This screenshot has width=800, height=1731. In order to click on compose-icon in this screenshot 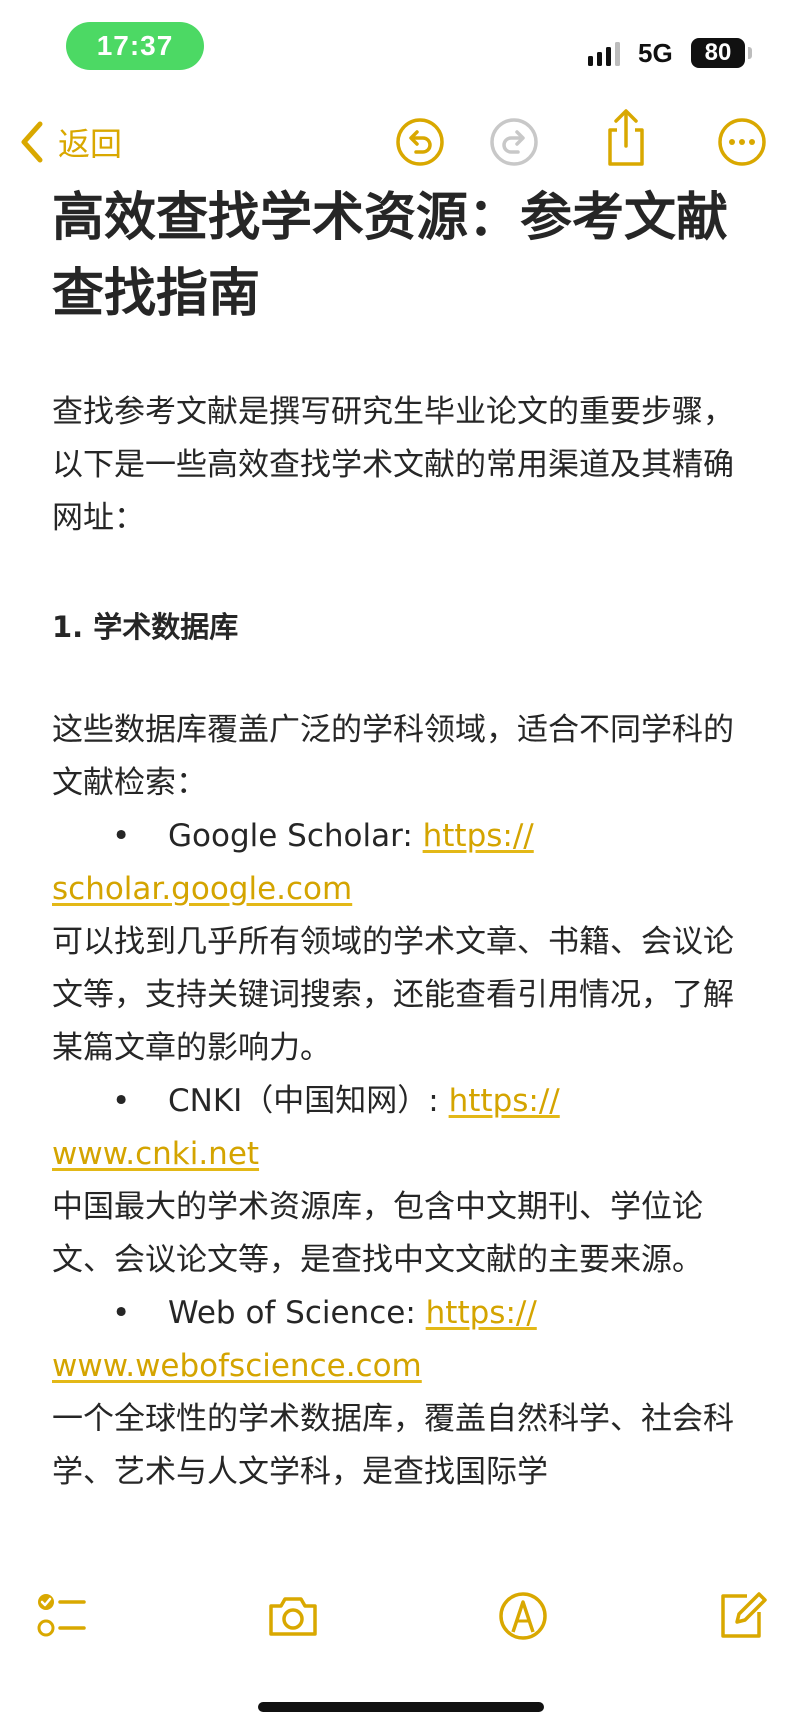, I will do `click(743, 1616)`.